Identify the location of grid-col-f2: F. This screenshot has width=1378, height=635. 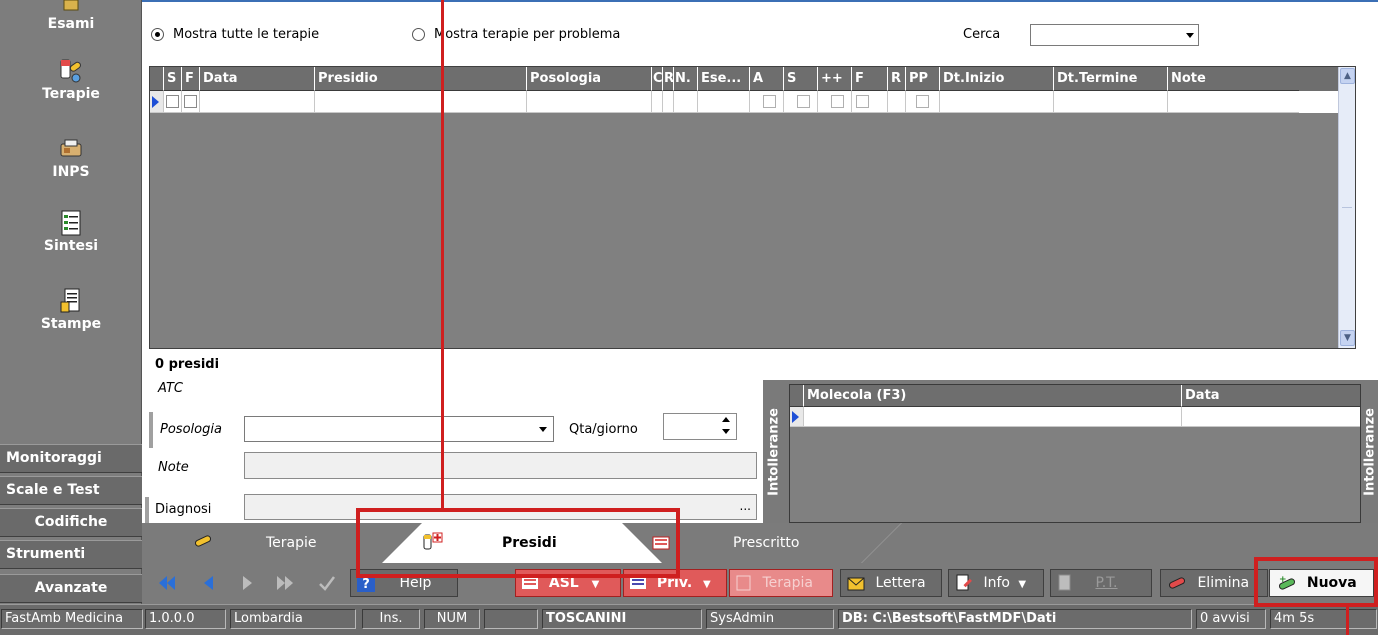
(870, 79).